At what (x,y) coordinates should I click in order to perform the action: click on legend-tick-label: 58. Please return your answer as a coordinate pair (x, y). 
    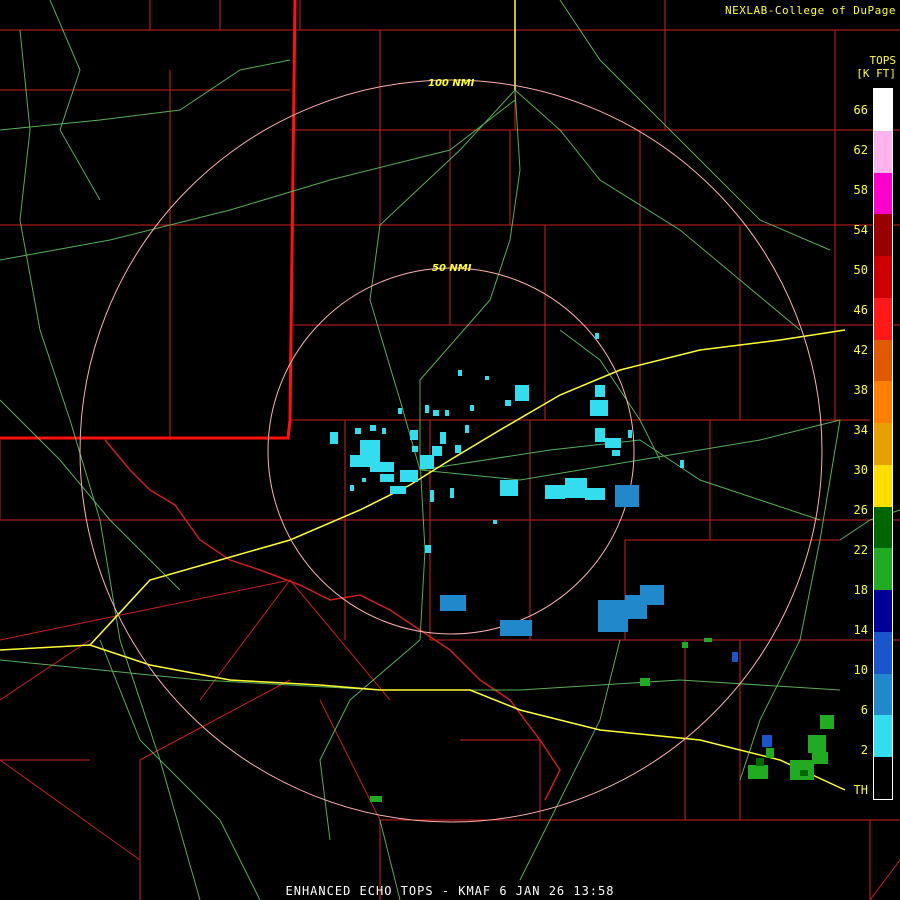
    Looking at the image, I should click on (860, 190).